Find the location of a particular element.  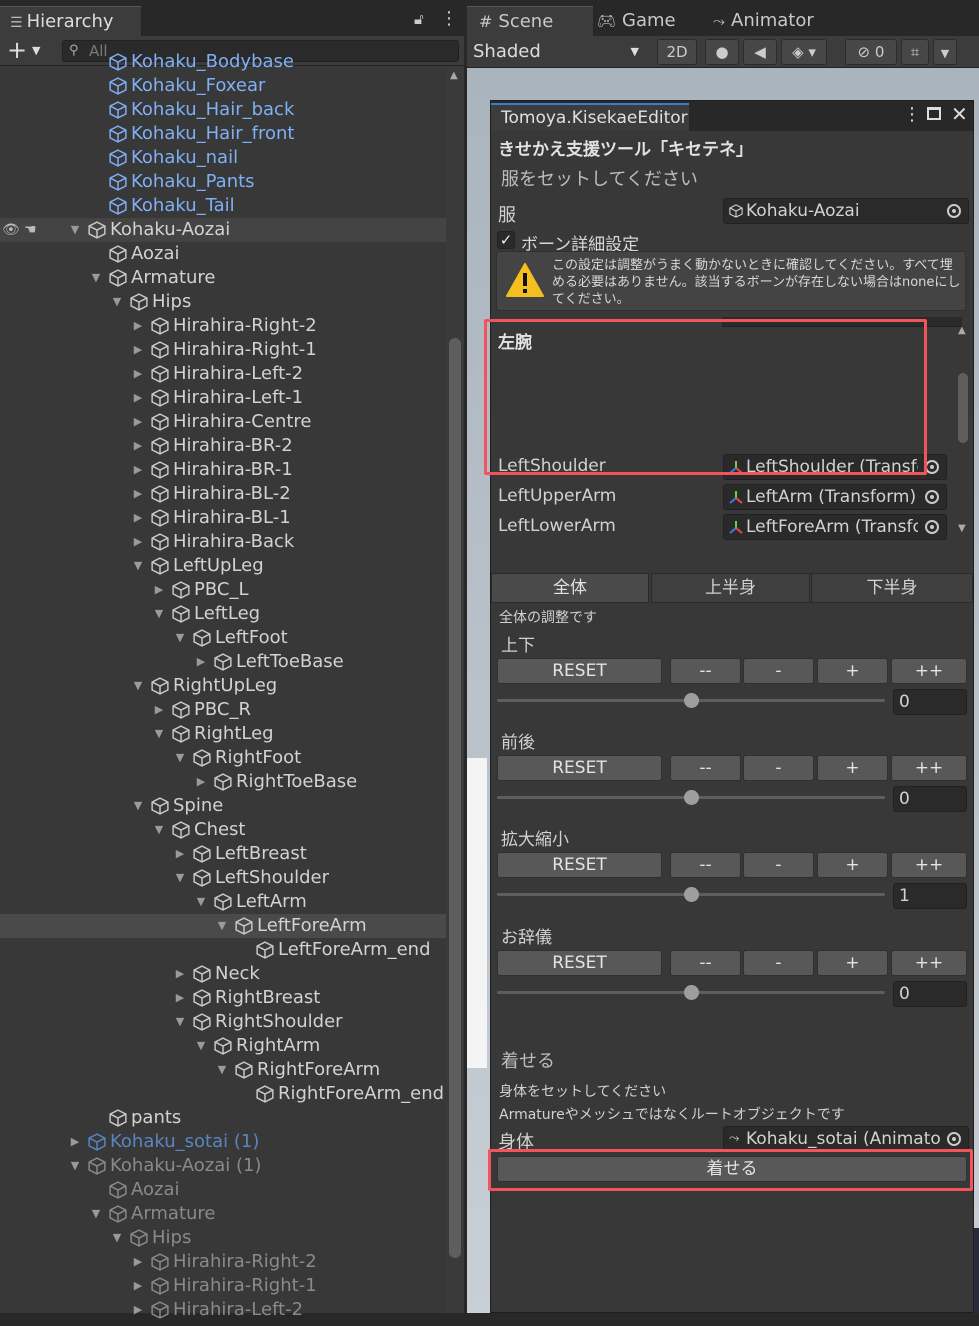

hierarchy-row: ▶ RightBreast is located at coordinates (223, 998).